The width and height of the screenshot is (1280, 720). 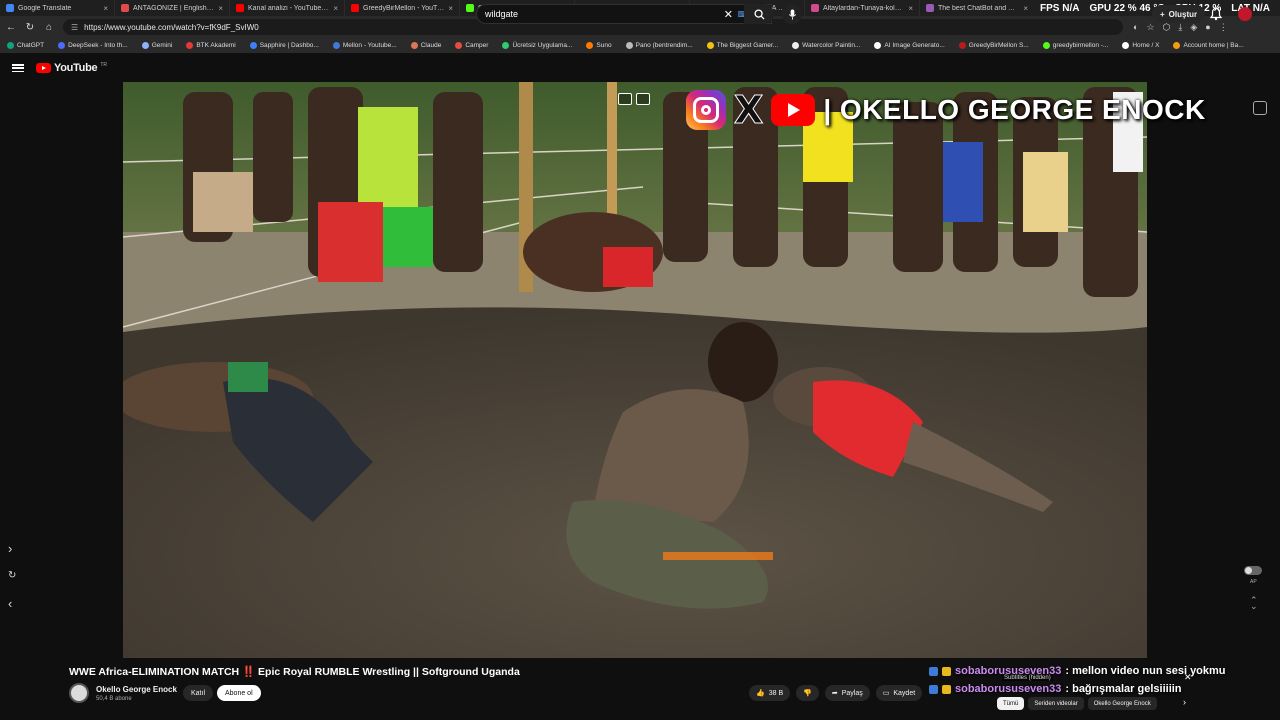 What do you see at coordinates (1253, 570) in the screenshot?
I see `autoplay-toggle` at bounding box center [1253, 570].